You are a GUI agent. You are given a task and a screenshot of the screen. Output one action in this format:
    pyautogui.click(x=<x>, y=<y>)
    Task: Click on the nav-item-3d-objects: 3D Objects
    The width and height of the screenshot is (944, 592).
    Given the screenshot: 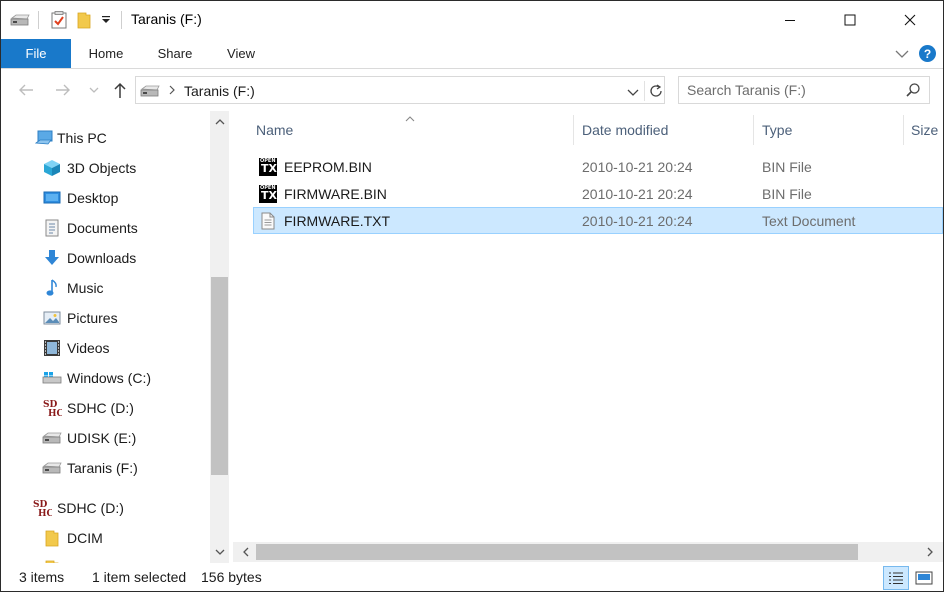 What is the action you would take?
    pyautogui.click(x=105, y=168)
    